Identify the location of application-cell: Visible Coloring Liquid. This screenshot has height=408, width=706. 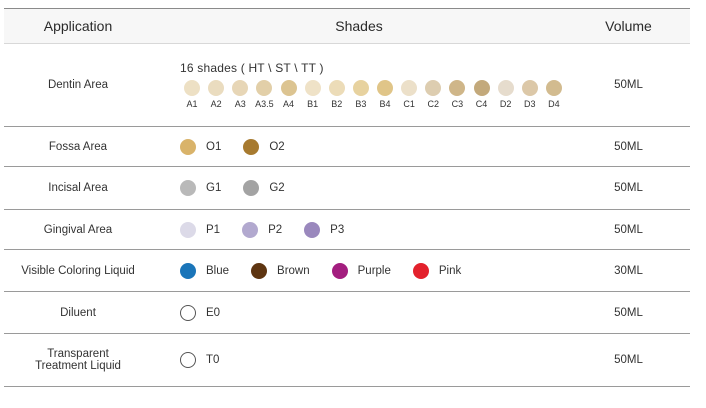
(78, 270).